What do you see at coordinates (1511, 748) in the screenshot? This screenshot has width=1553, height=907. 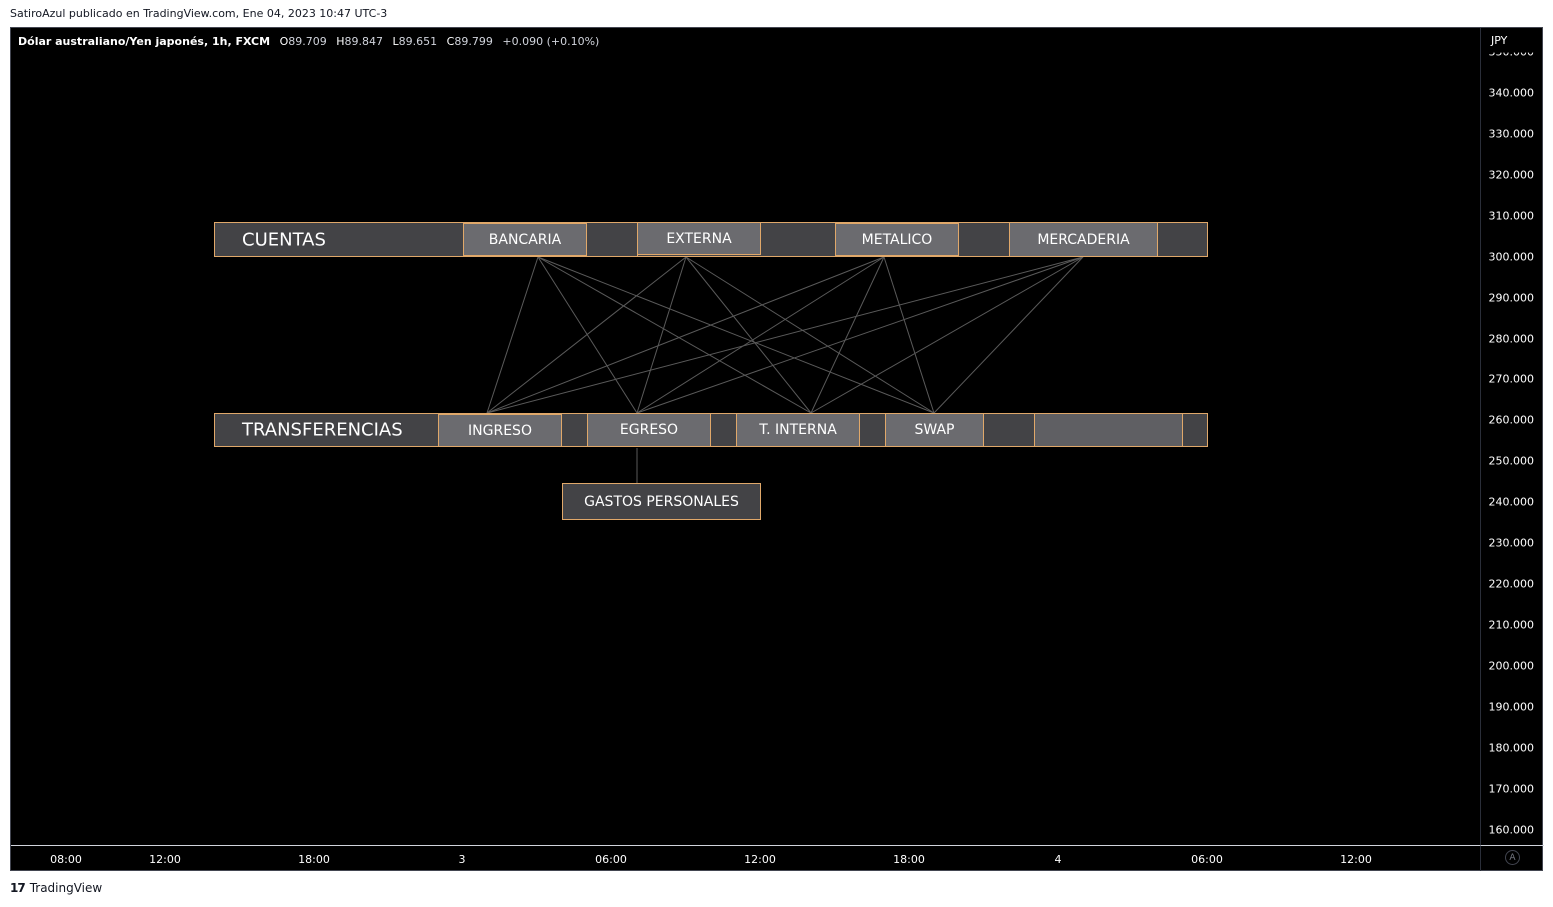 I see `price-tick-label: 180.000` at bounding box center [1511, 748].